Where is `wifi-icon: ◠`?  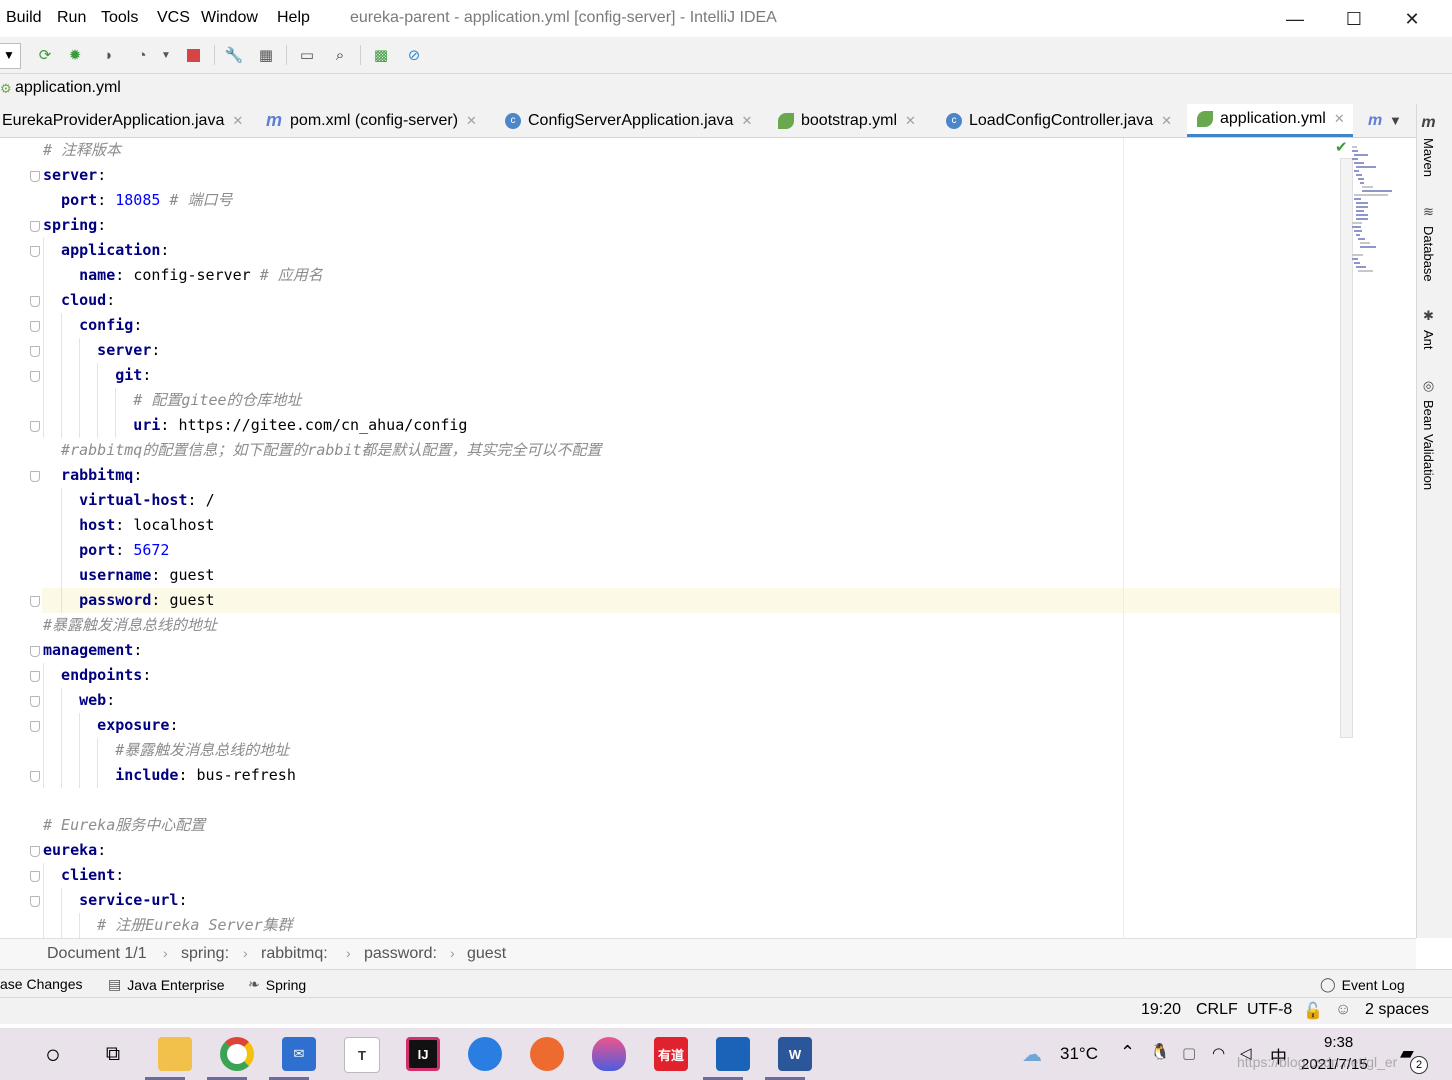 wifi-icon: ◠ is located at coordinates (1218, 1053).